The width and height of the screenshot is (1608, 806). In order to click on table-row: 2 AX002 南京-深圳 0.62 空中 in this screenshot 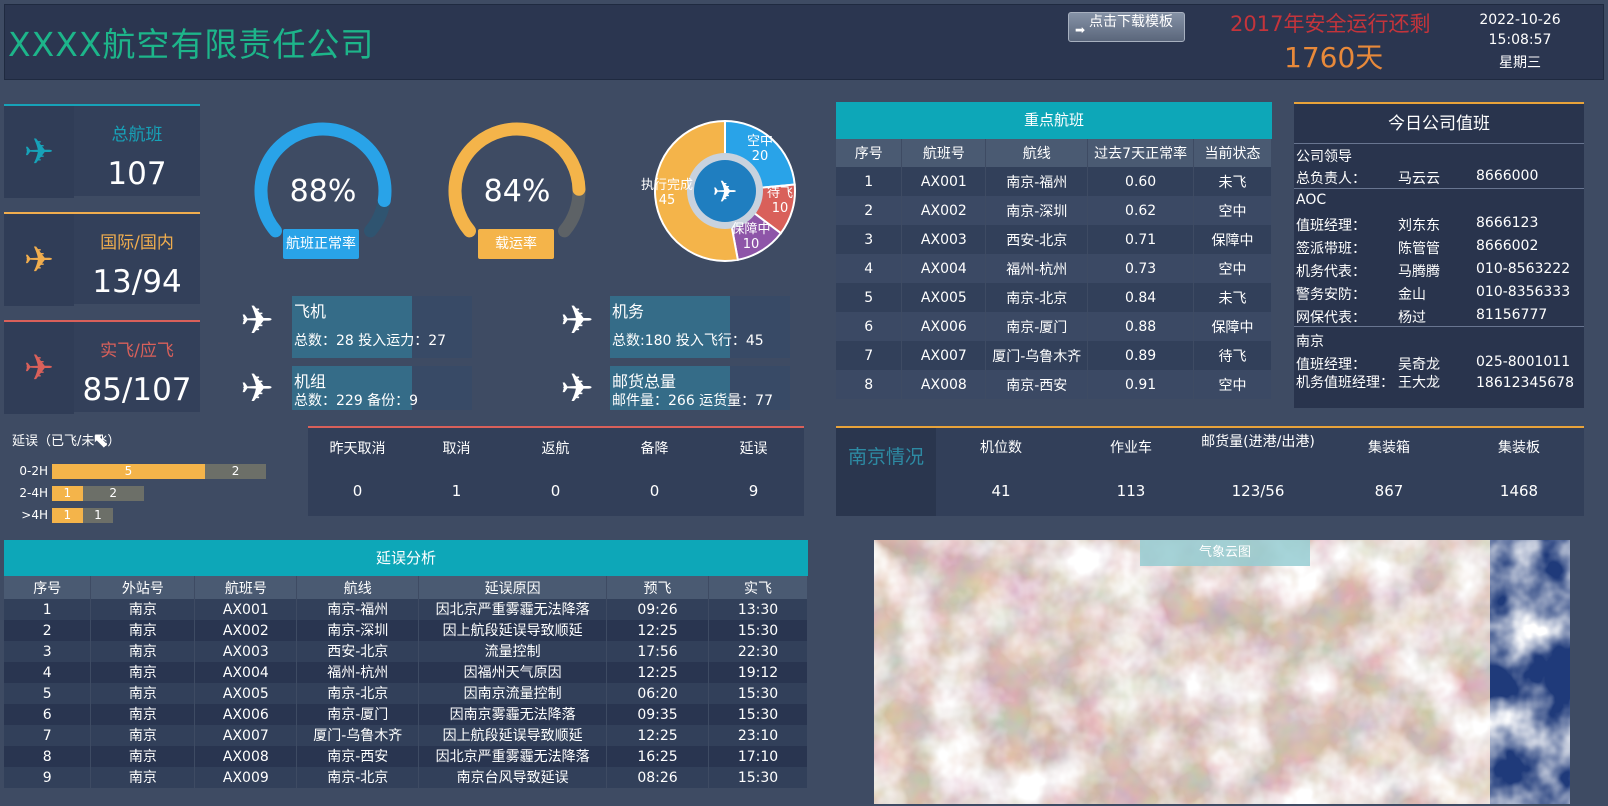, I will do `click(1054, 210)`.